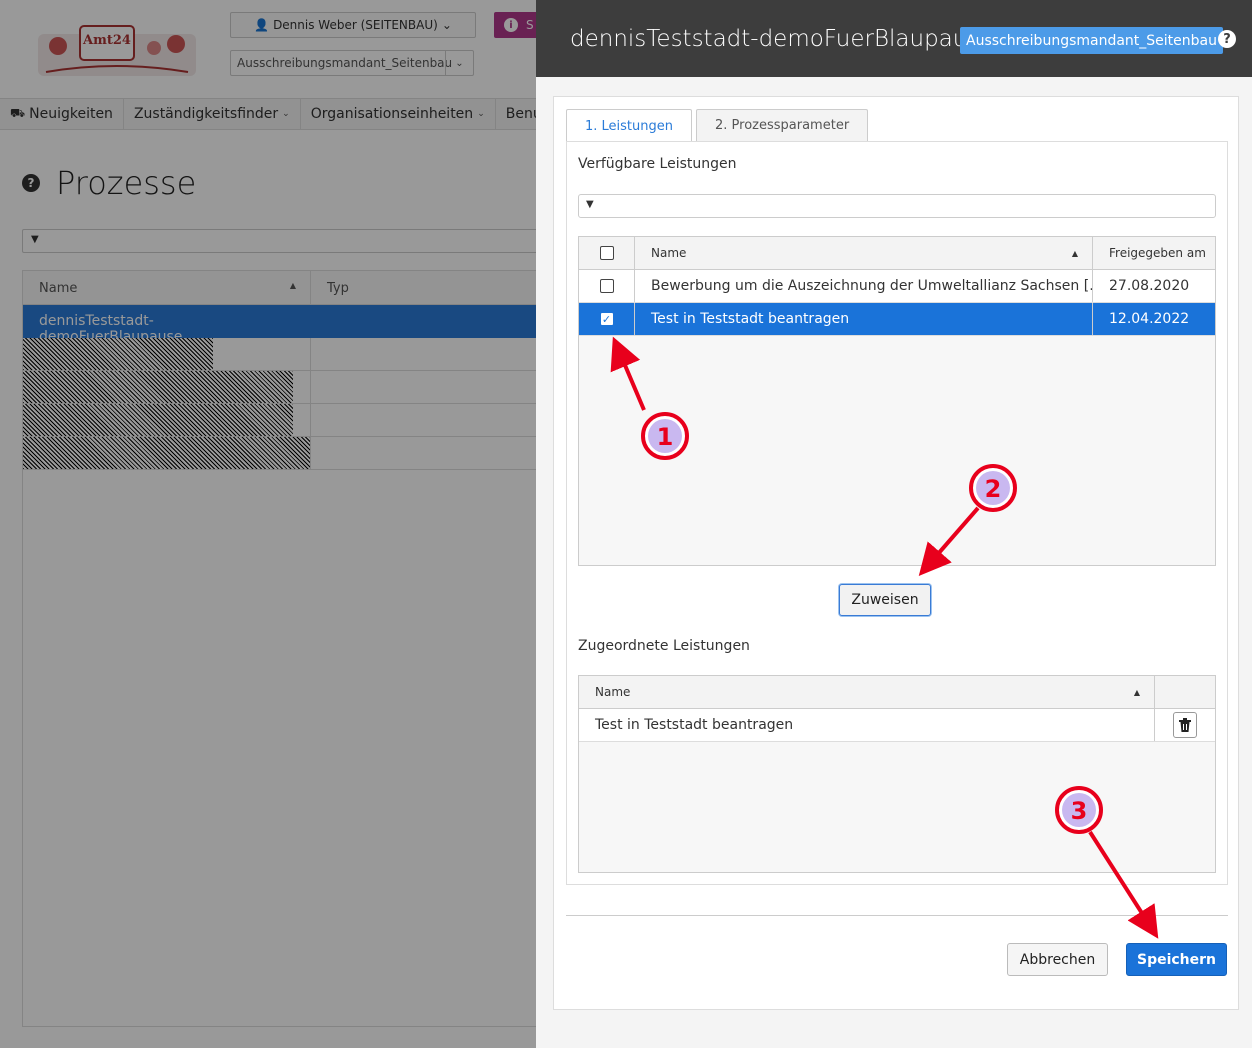 The image size is (1252, 1048). I want to click on save-button: Speichern, so click(1176, 959).